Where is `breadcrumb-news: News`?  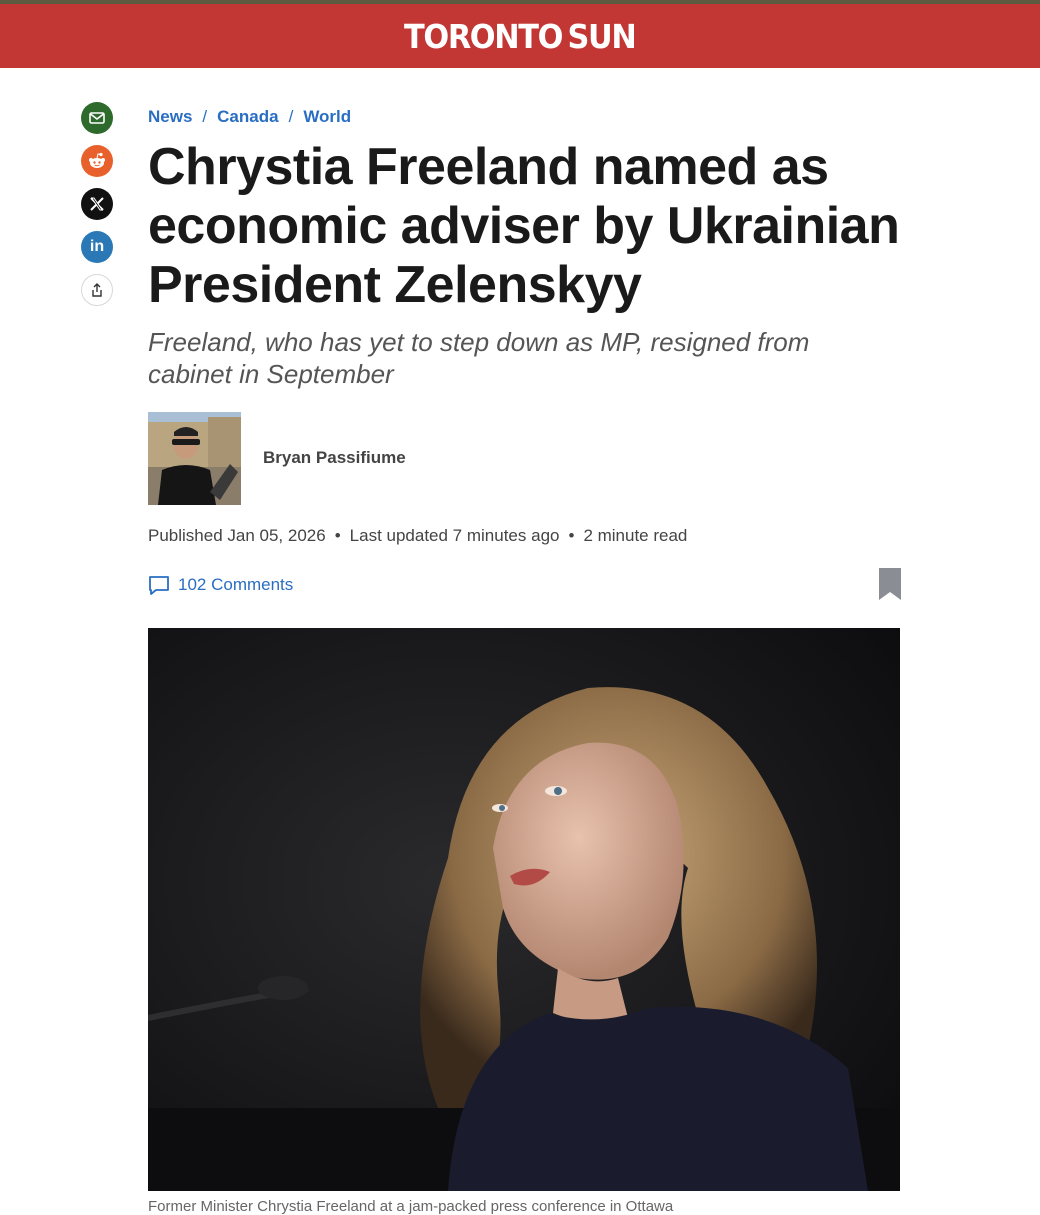
breadcrumb-news: News is located at coordinates (170, 116).